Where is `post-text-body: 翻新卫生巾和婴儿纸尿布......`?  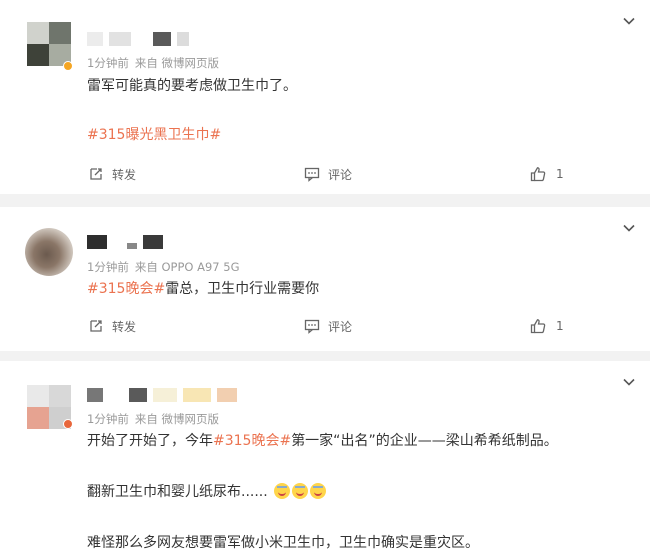 post-text-body: 翻新卫生巾和婴儿纸尿布...... is located at coordinates (177, 492).